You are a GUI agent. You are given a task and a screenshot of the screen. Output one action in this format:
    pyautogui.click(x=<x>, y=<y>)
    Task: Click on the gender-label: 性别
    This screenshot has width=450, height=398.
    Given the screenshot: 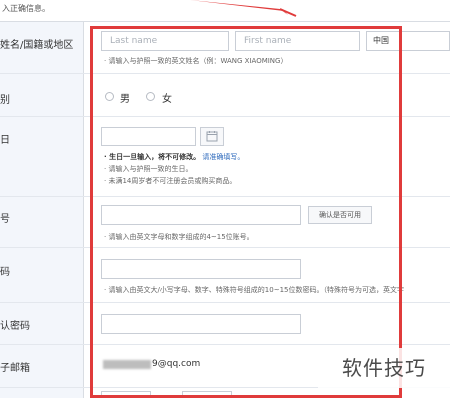 What is the action you would take?
    pyautogui.click(x=5, y=100)
    